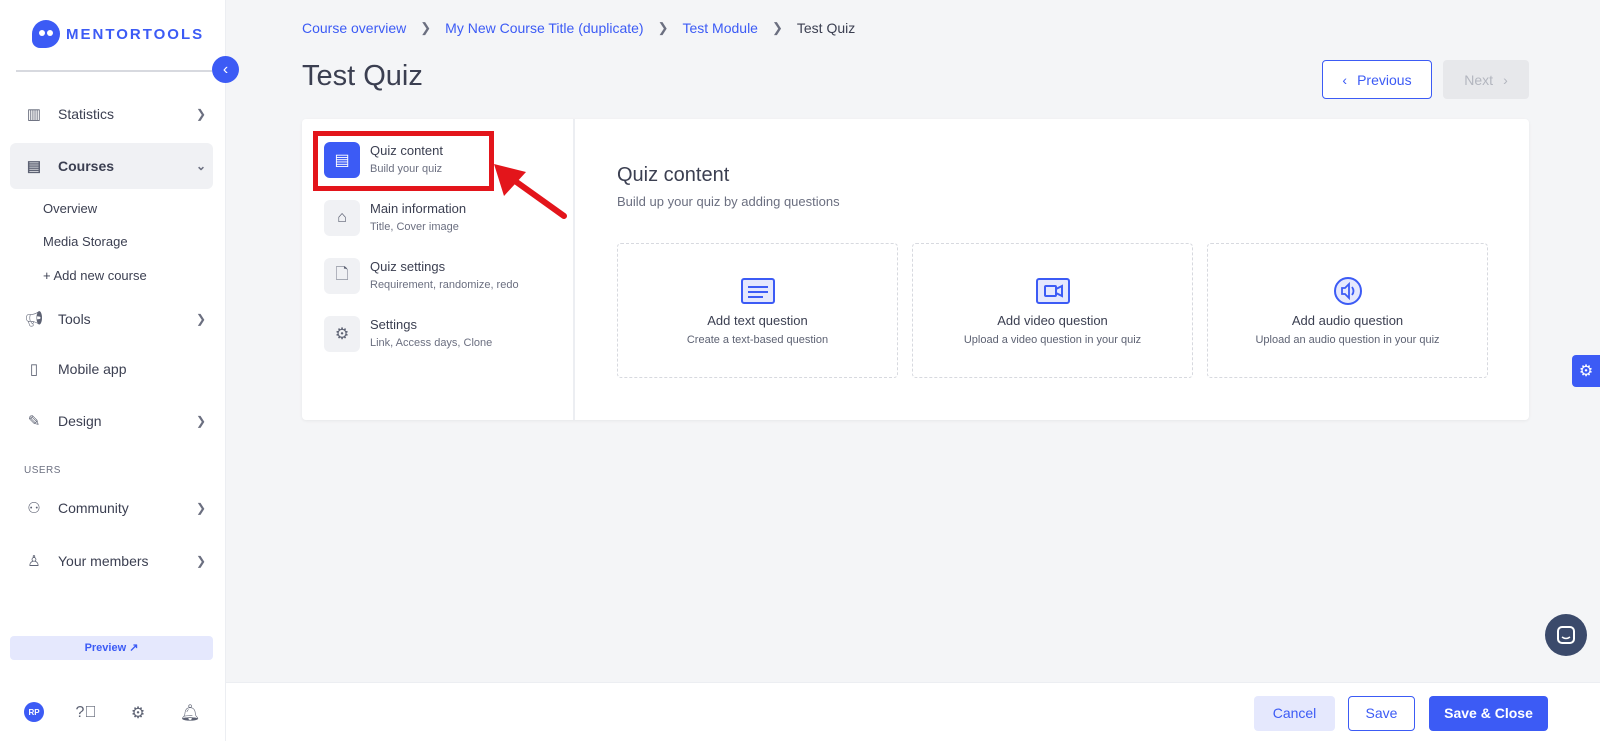  Describe the element at coordinates (74, 319) in the screenshot. I see `sidebar-item-label: Tools` at that location.